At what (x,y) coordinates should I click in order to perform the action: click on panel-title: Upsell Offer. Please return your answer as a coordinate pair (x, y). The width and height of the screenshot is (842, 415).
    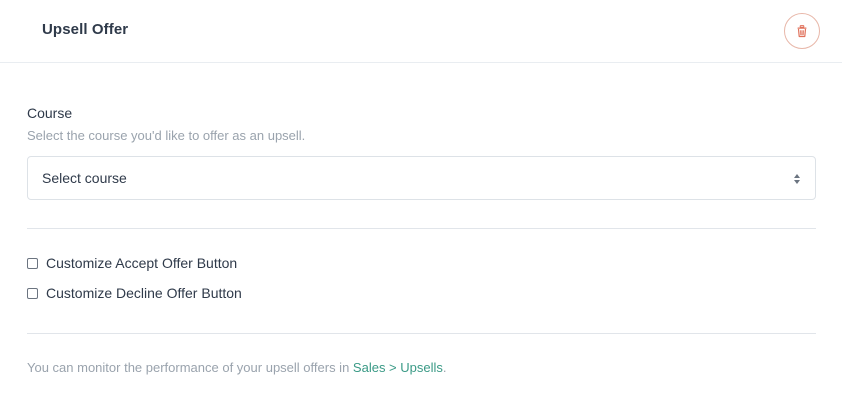
    Looking at the image, I should click on (85, 29).